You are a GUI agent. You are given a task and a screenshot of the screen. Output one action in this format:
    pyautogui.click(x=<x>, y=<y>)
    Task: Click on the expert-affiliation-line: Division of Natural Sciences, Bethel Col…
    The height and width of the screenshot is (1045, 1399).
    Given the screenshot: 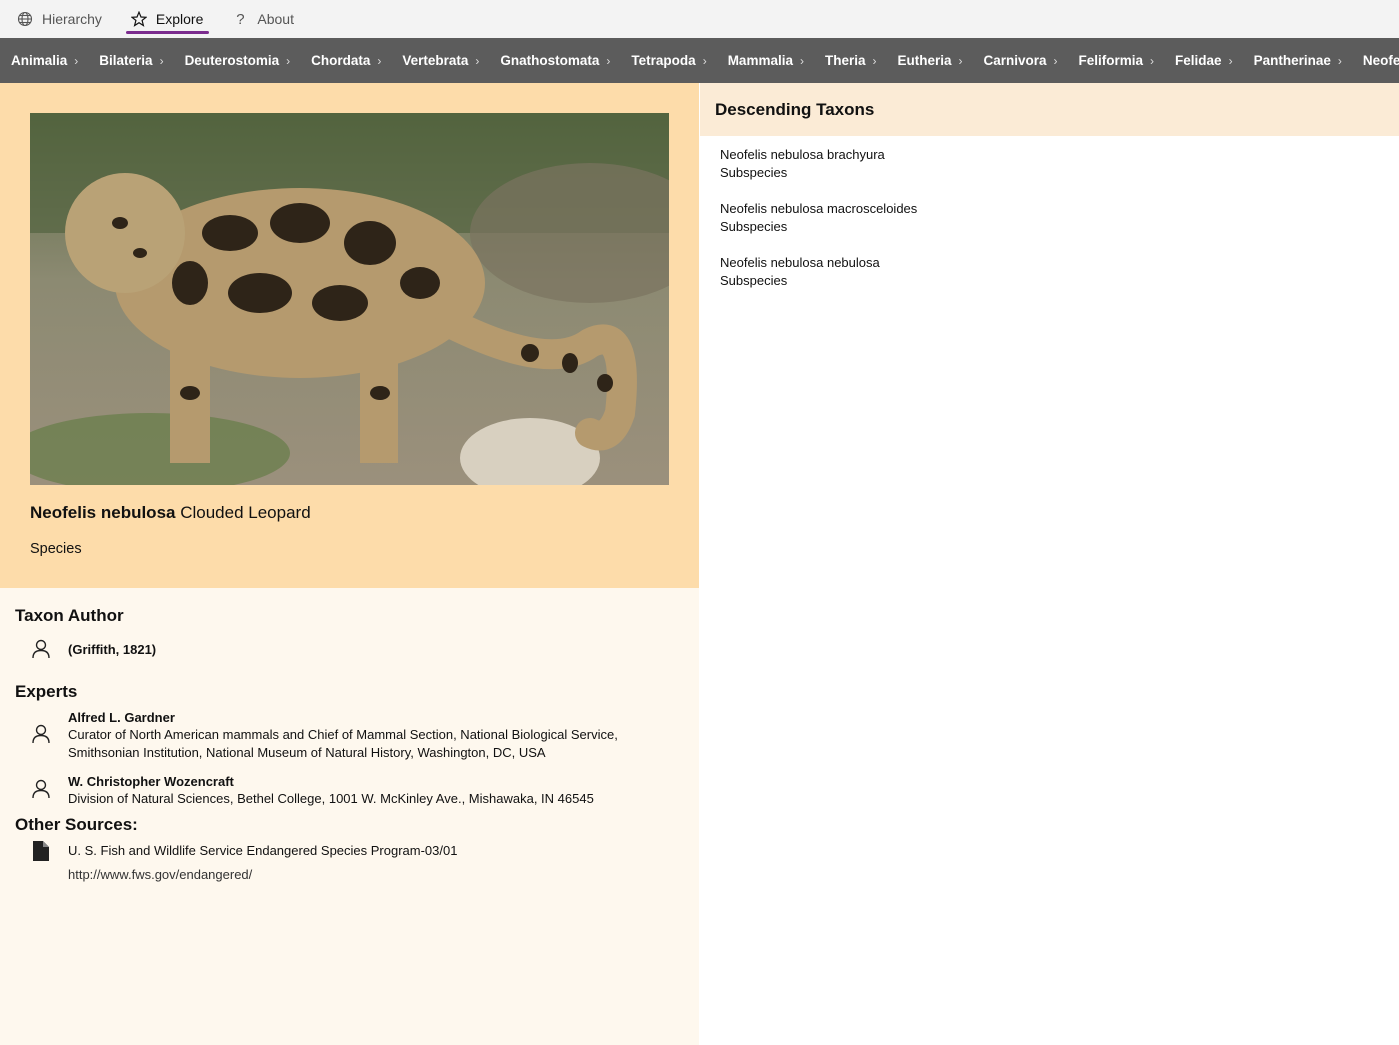 What is the action you would take?
    pyautogui.click(x=331, y=798)
    